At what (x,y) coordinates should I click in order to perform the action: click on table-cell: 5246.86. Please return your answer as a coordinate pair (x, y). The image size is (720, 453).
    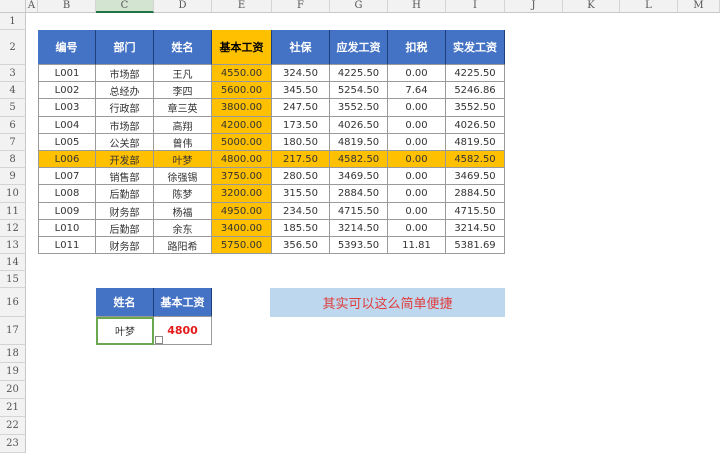
    Looking at the image, I should click on (475, 90).